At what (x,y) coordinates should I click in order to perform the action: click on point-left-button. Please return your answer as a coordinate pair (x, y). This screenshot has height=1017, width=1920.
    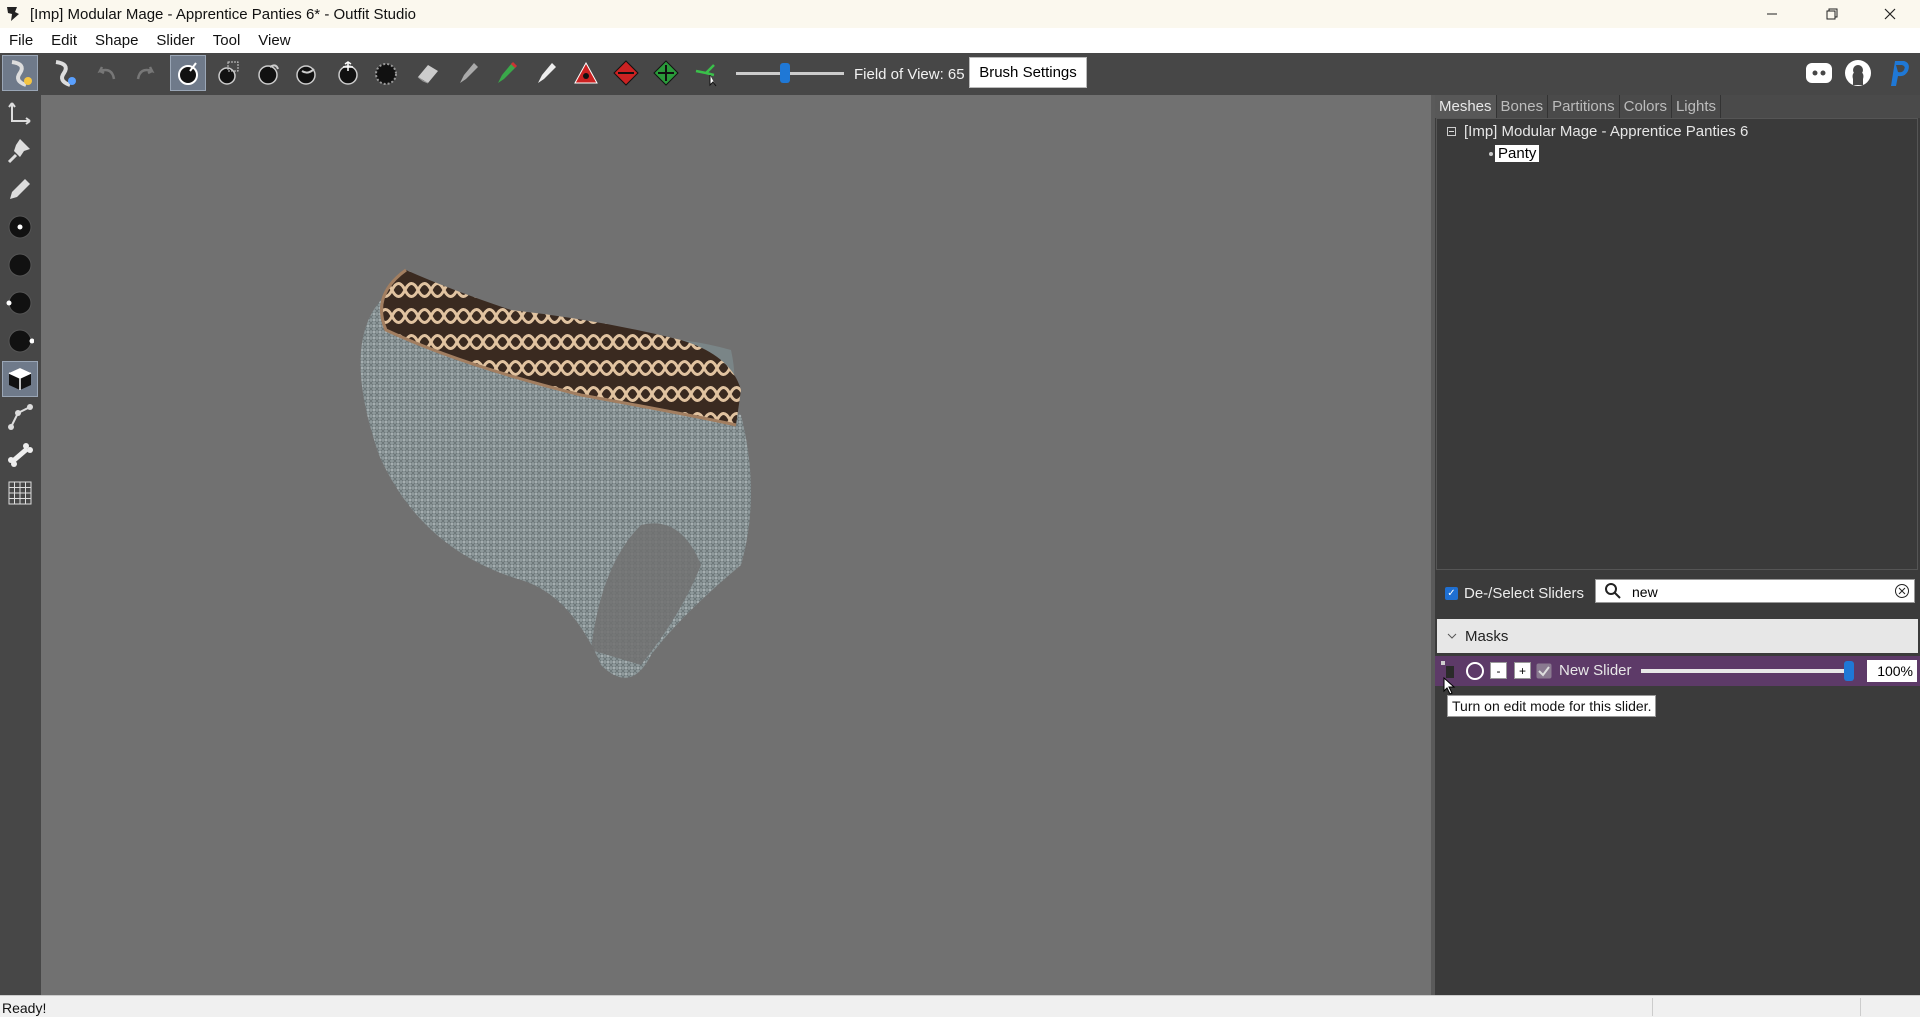
    Looking at the image, I should click on (20, 303).